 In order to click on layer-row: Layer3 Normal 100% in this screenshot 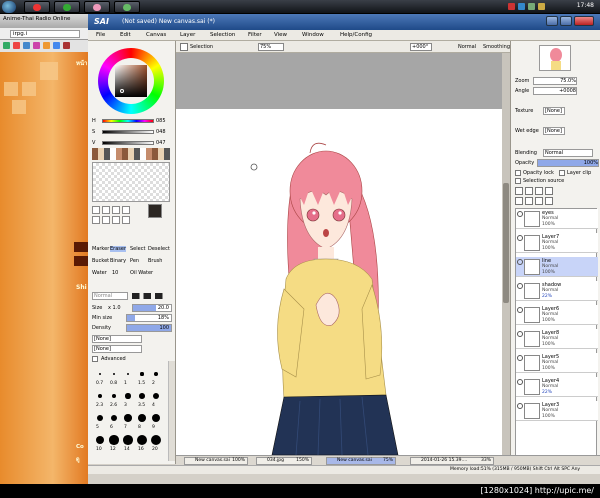, I will do `click(557, 411)`.